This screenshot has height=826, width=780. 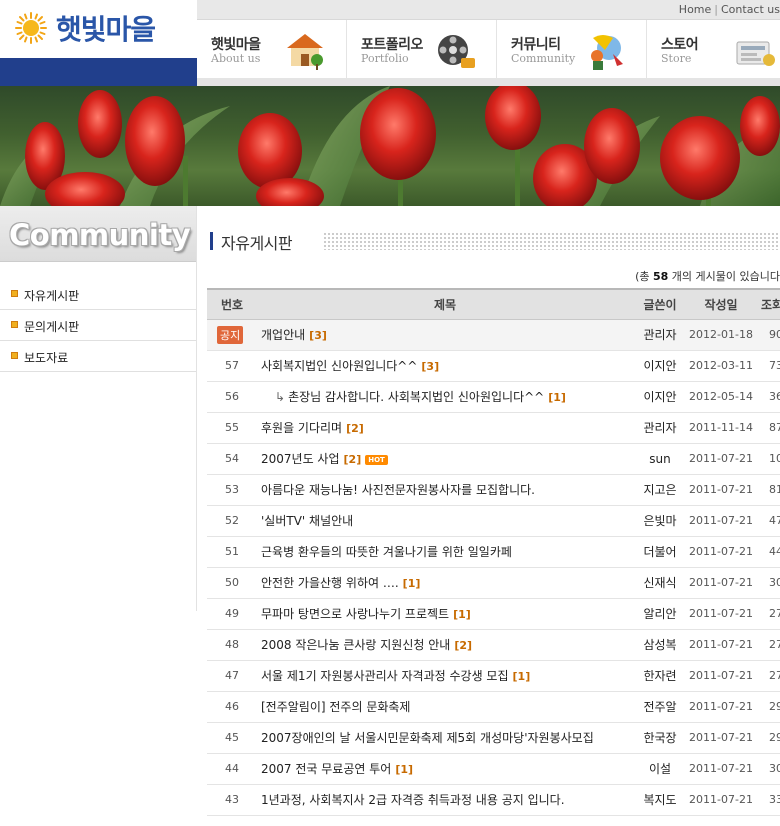 What do you see at coordinates (305, 52) in the screenshot?
I see `house-icon` at bounding box center [305, 52].